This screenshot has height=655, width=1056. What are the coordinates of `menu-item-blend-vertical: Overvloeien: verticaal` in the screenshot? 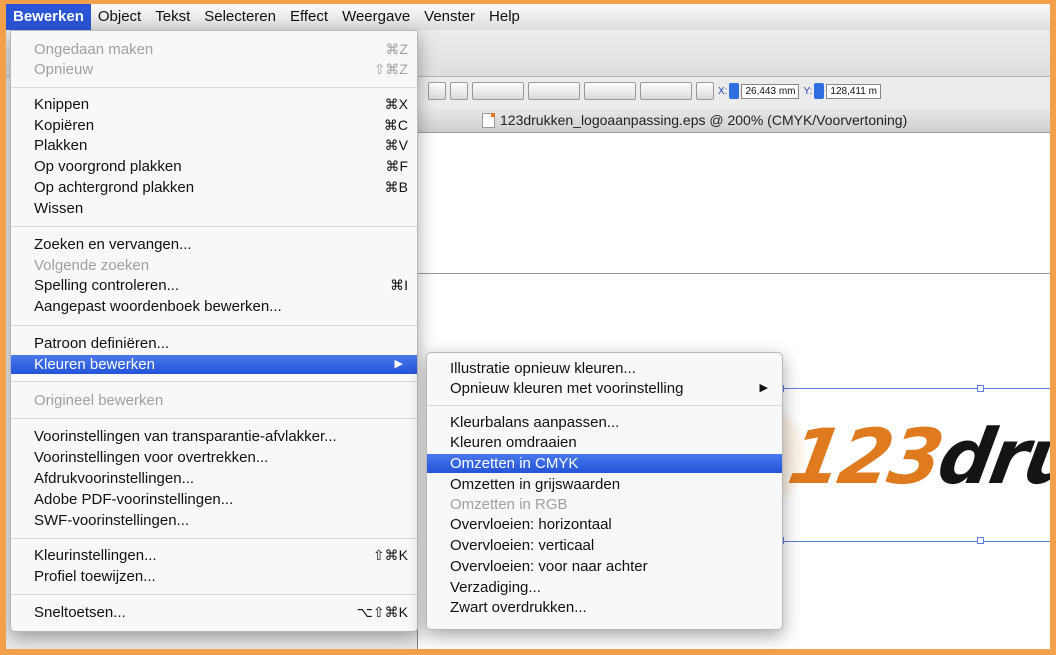 It's located at (604, 545).